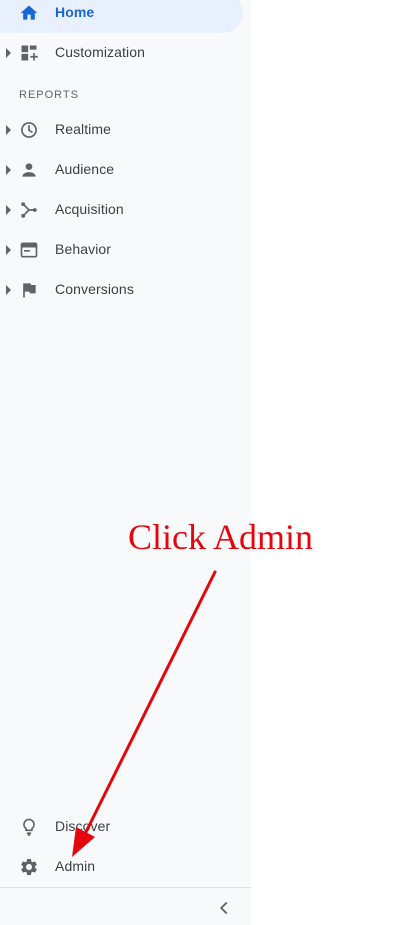 This screenshot has width=396, height=925. Describe the element at coordinates (125, 827) in the screenshot. I see `nav-item-discover: Discover` at that location.